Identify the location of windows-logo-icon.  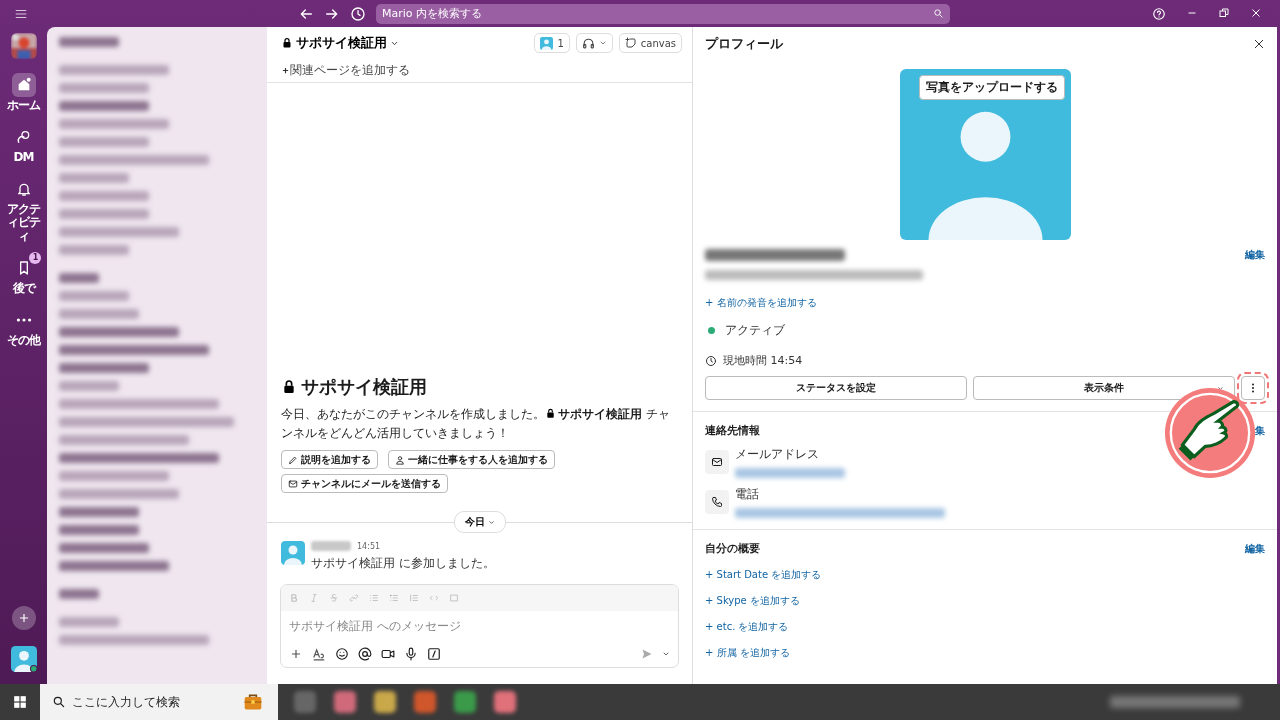
(20, 702).